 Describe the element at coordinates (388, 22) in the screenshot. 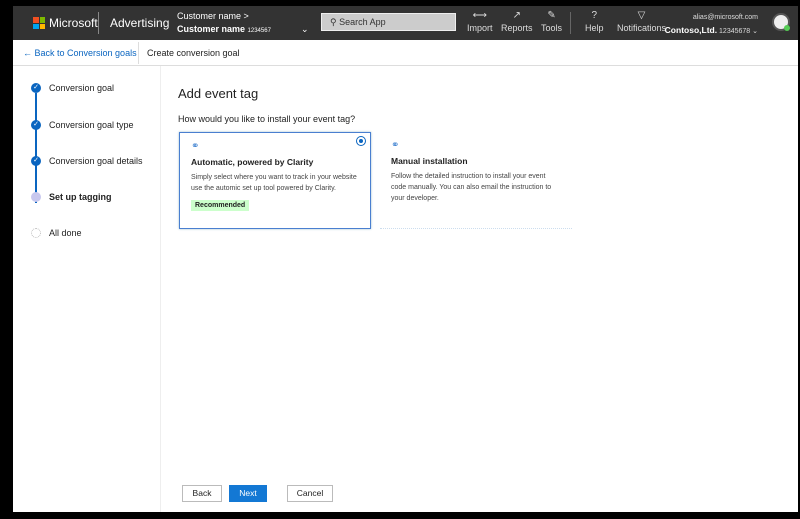

I see `search-input: ⚲ Search App` at that location.